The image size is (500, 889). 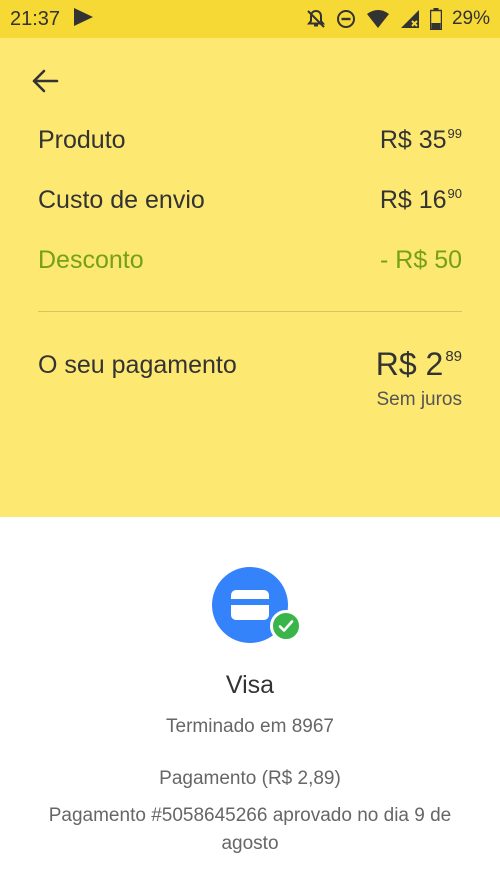 What do you see at coordinates (250, 378) in the screenshot?
I see `payment-total-row: O seu pagamento R$ 2 89 Sem juros` at bounding box center [250, 378].